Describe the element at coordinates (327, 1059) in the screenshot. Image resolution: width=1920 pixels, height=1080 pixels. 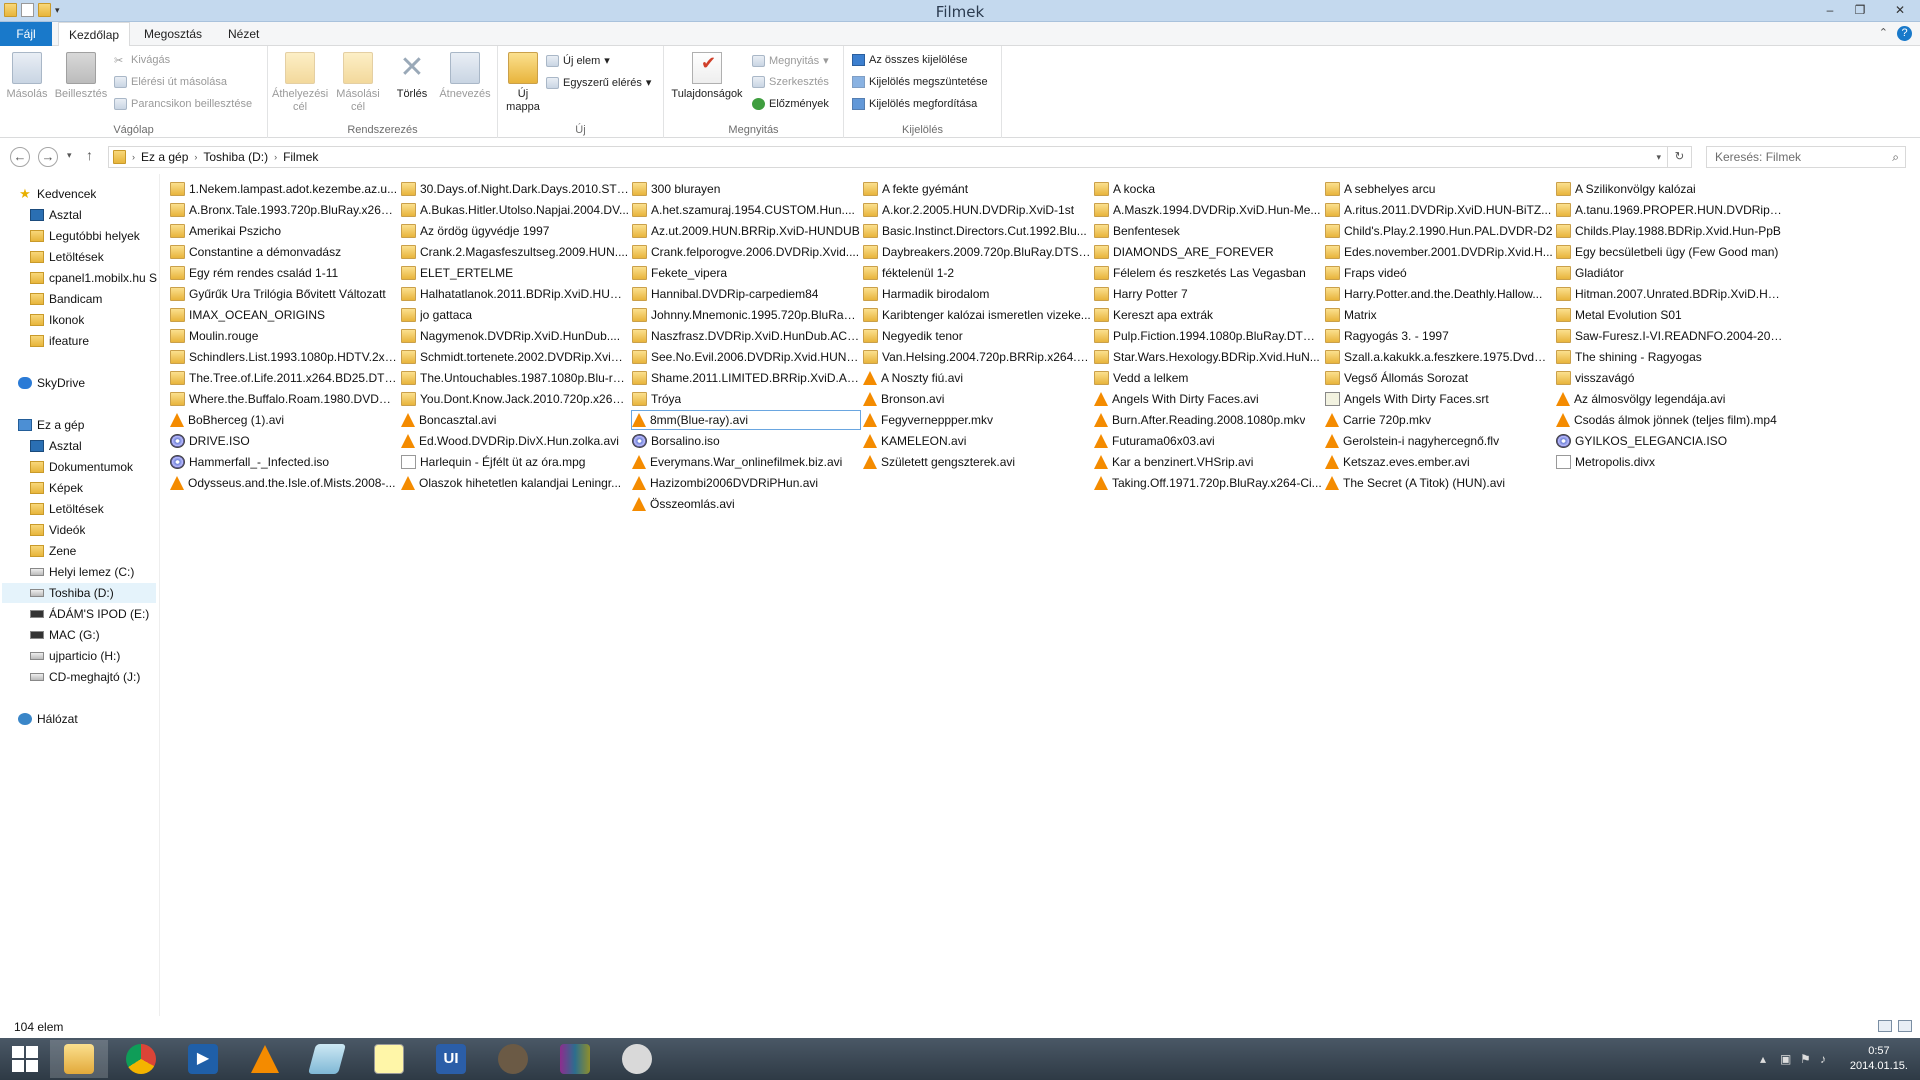
I see `taskbar-app-eraser` at that location.